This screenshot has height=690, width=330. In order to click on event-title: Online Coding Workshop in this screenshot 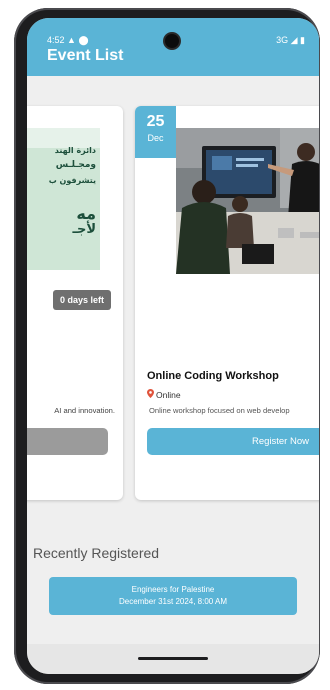, I will do `click(213, 376)`.